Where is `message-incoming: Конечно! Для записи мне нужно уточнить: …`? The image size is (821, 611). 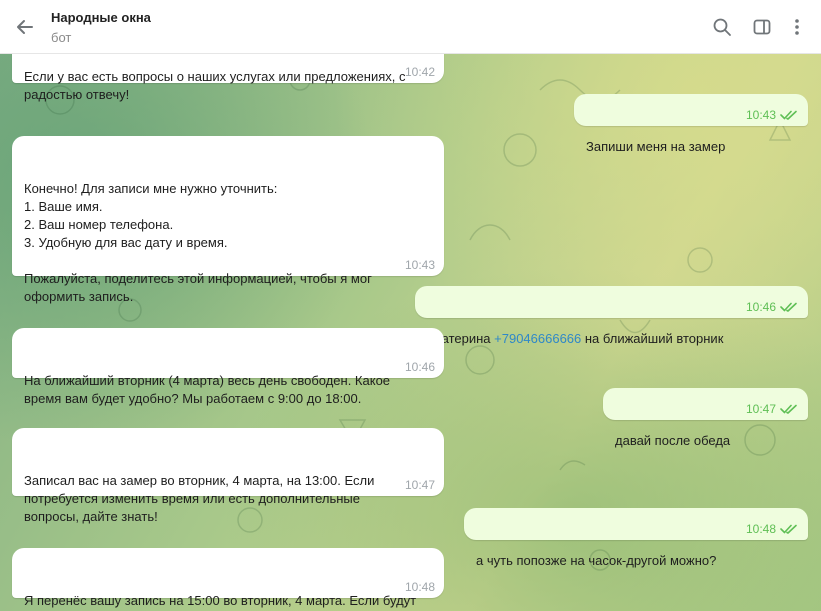
message-incoming: Конечно! Для записи мне нужно уточнить: … is located at coordinates (228, 220).